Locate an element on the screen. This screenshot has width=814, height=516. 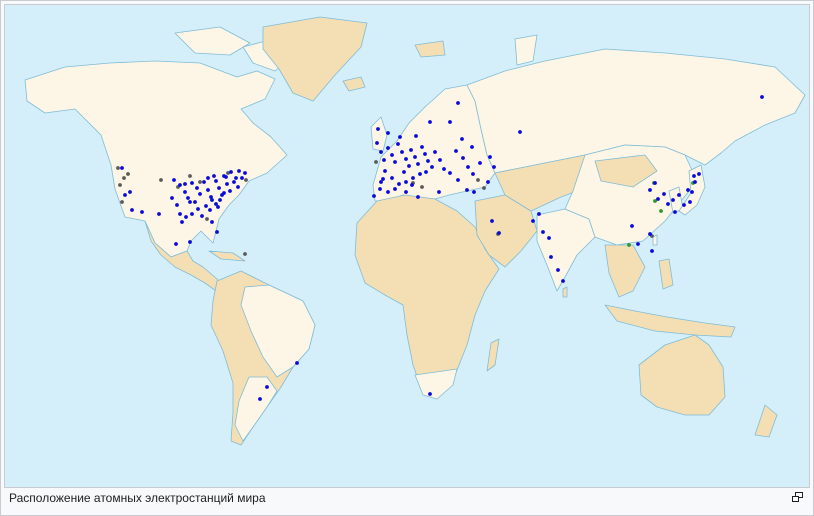
map-caption: Расположение атомных электростанций мира is located at coordinates (137, 498).